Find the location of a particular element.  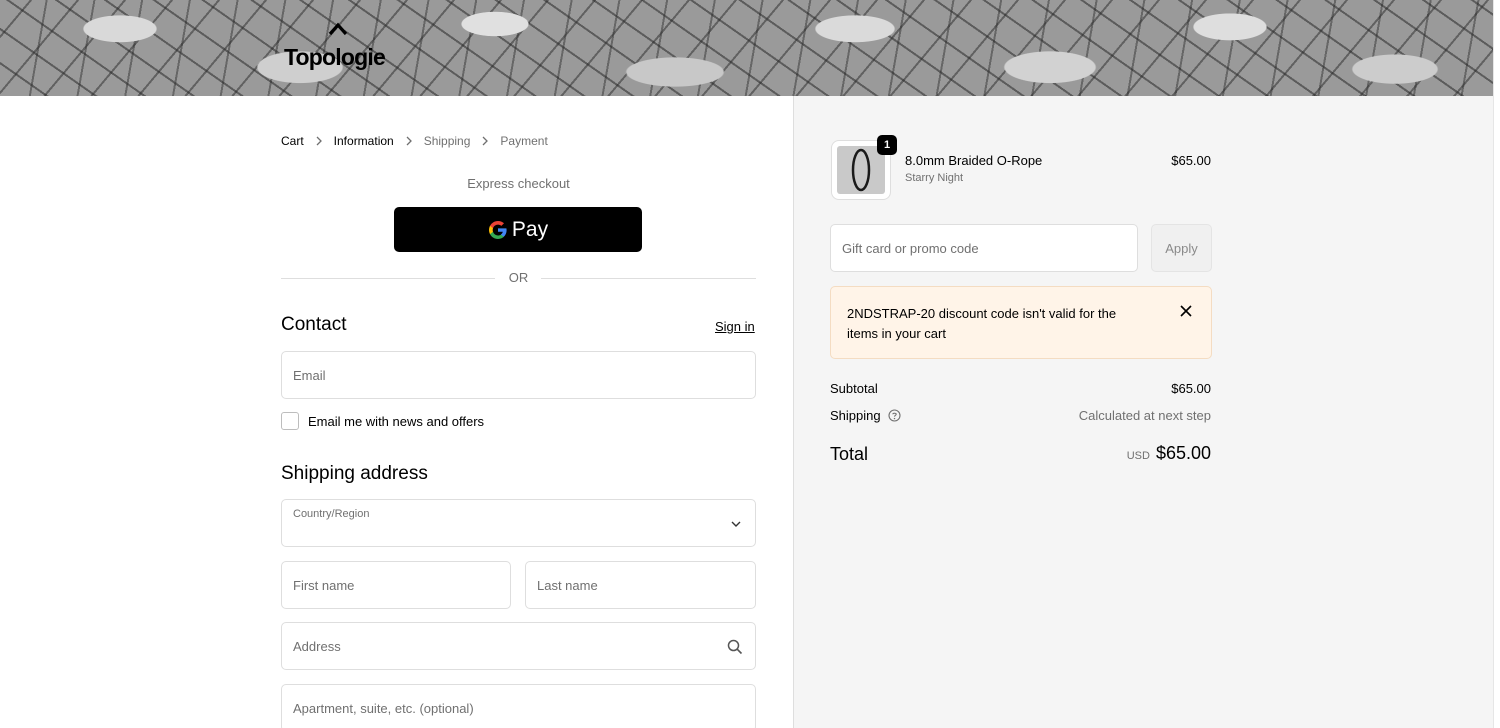

total-value: USD $65.00 is located at coordinates (1169, 453).